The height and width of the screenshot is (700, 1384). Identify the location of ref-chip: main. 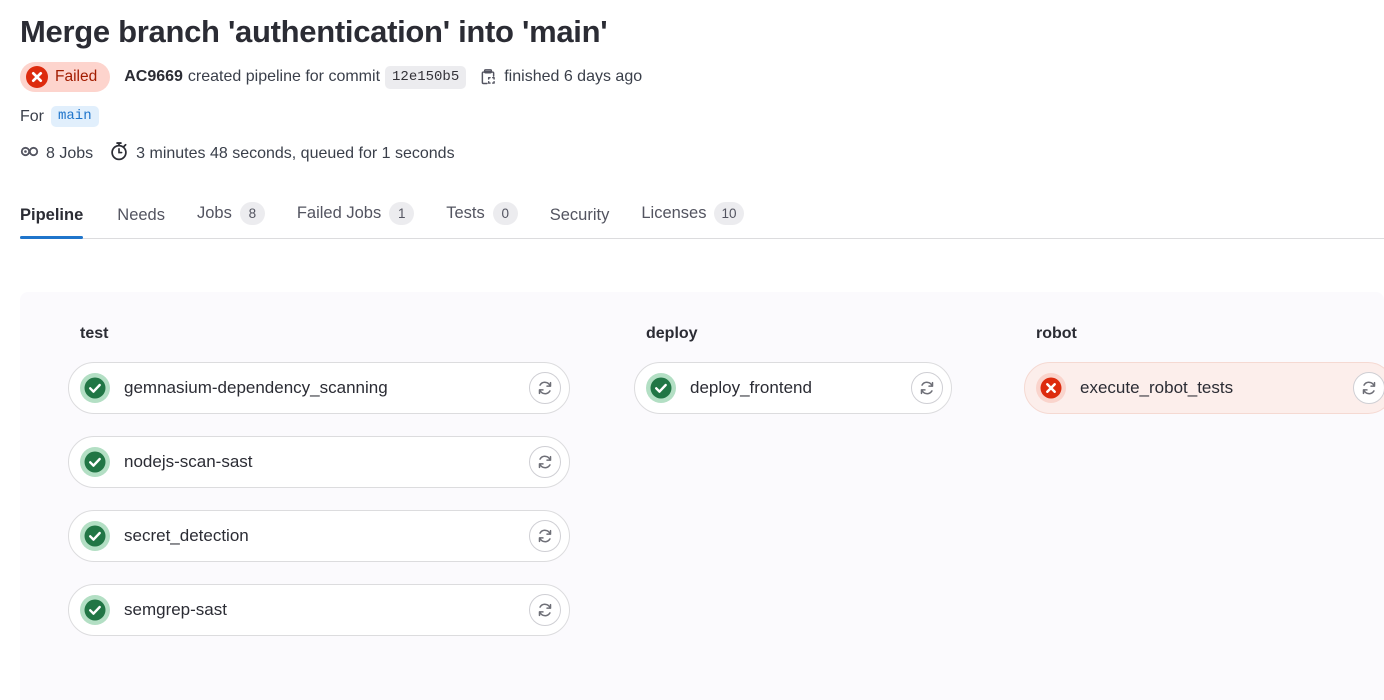
(75, 116).